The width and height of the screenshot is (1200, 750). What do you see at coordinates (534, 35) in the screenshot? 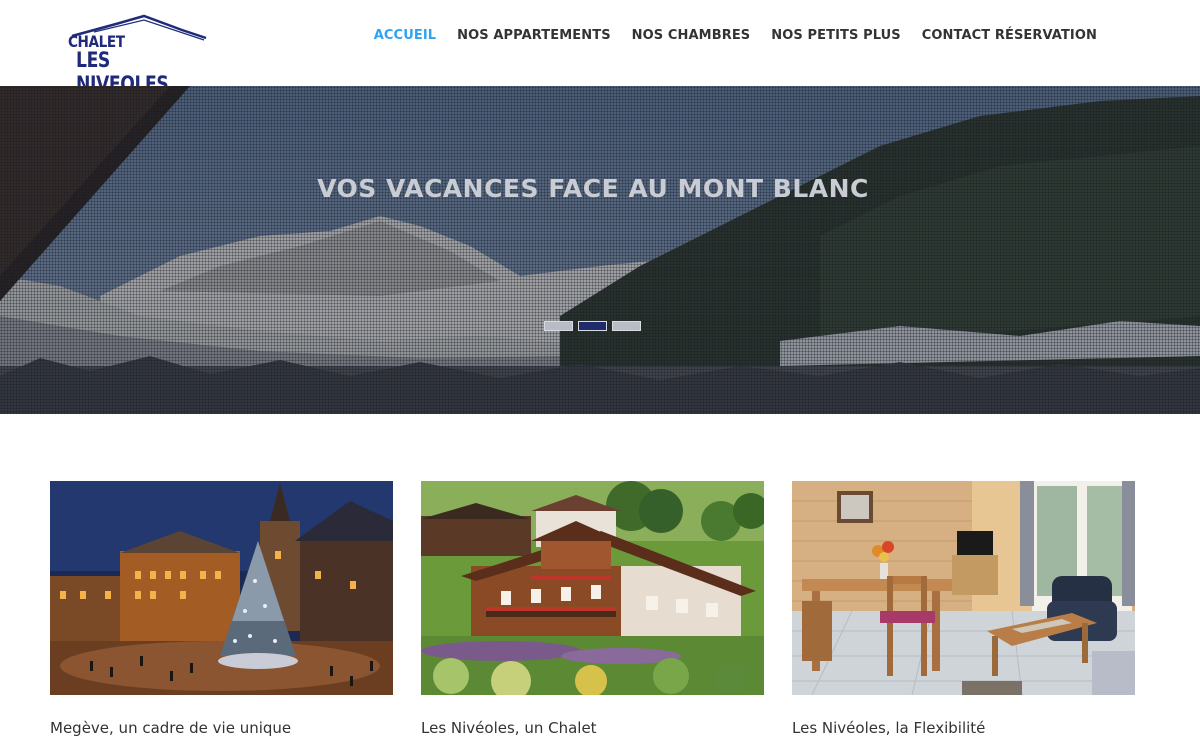
I see `nav-item-appartements: NOS APPARTEMENTS` at bounding box center [534, 35].